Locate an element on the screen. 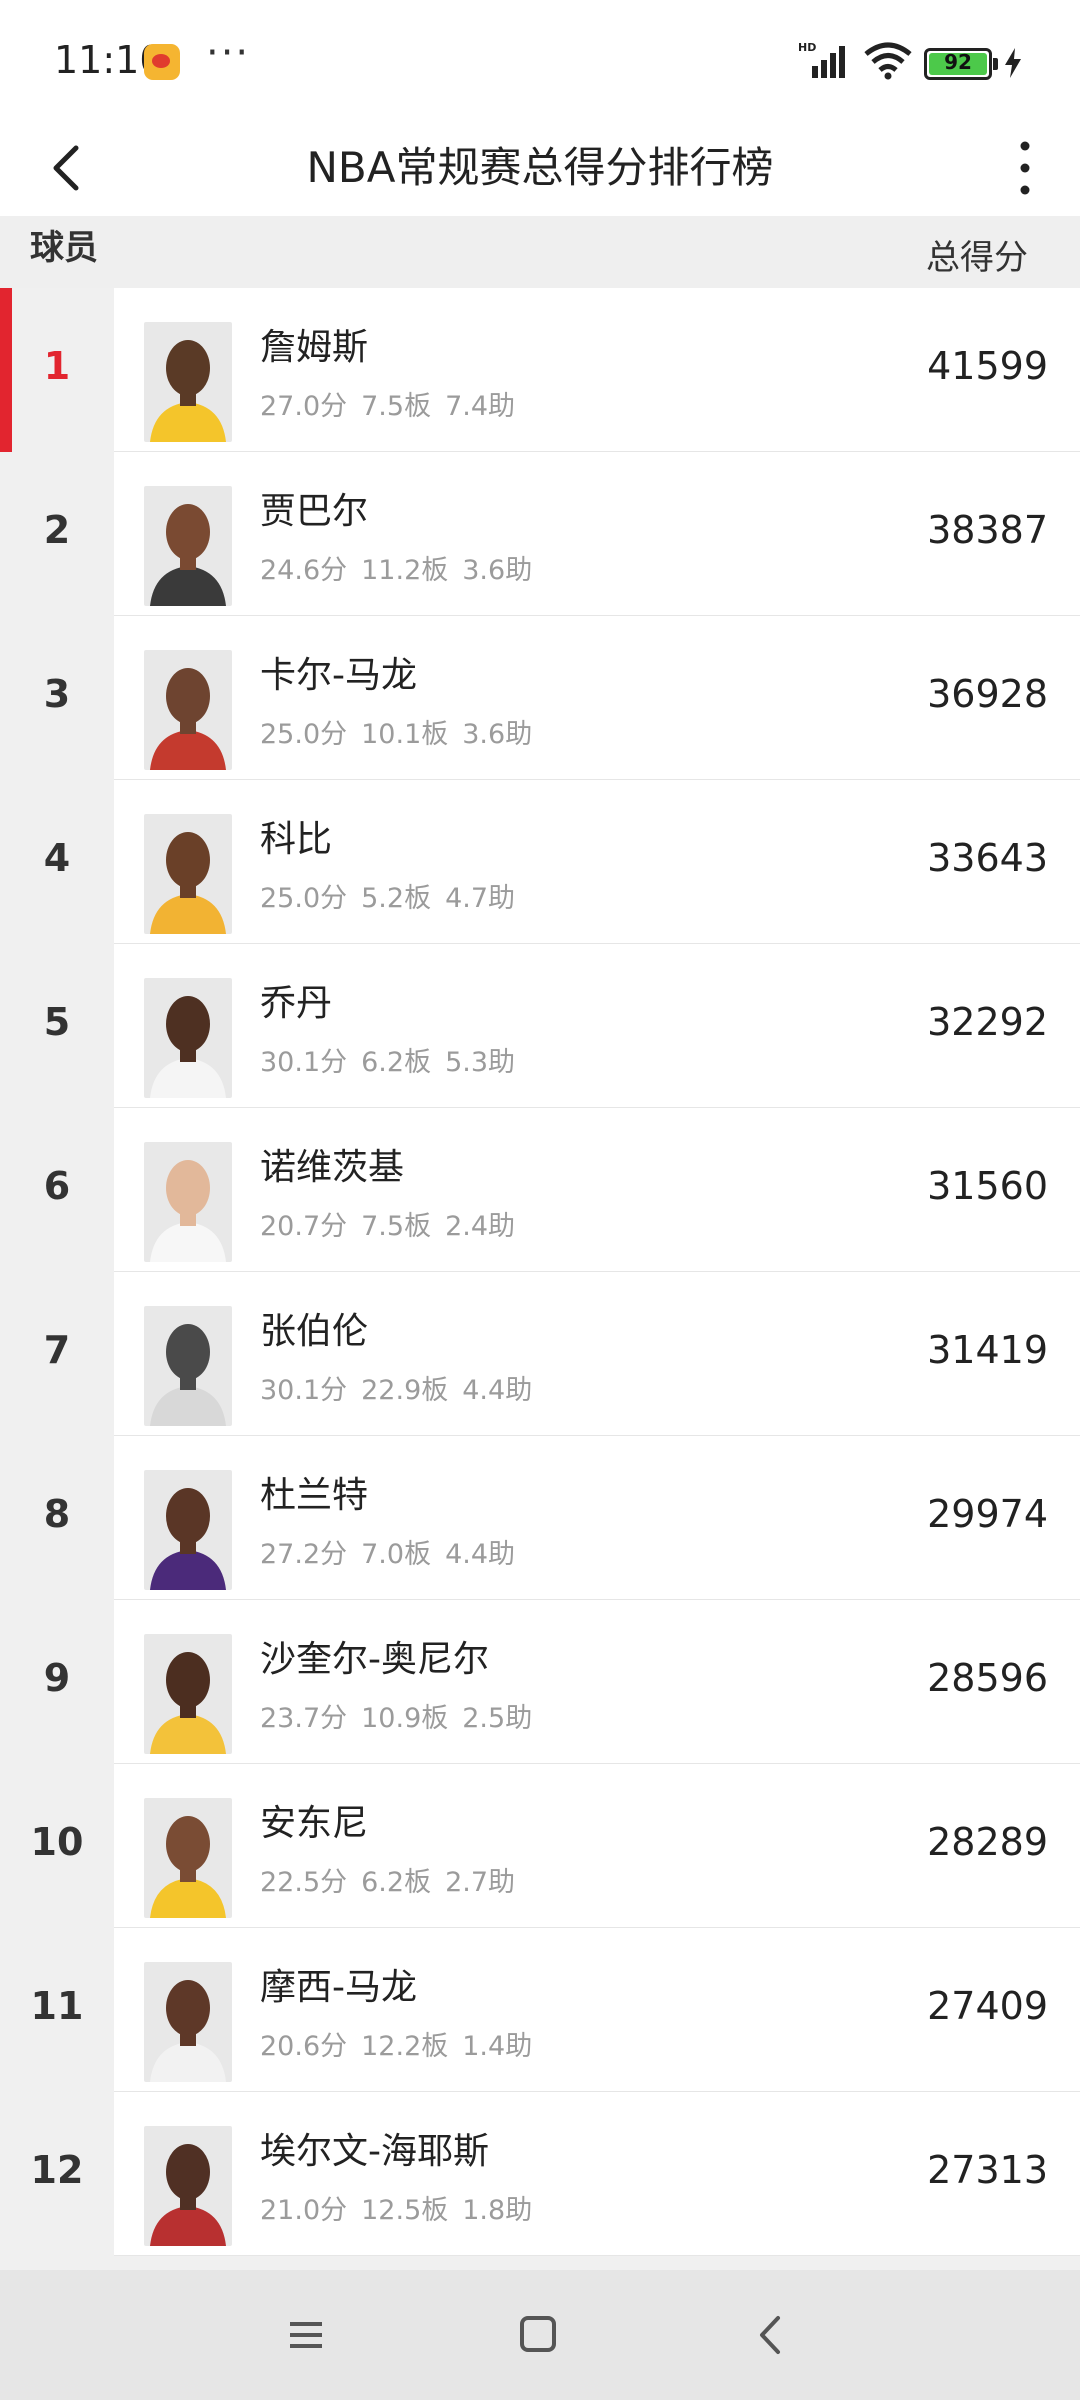 The width and height of the screenshot is (1080, 2400). total-points: 31419 is located at coordinates (987, 1350).